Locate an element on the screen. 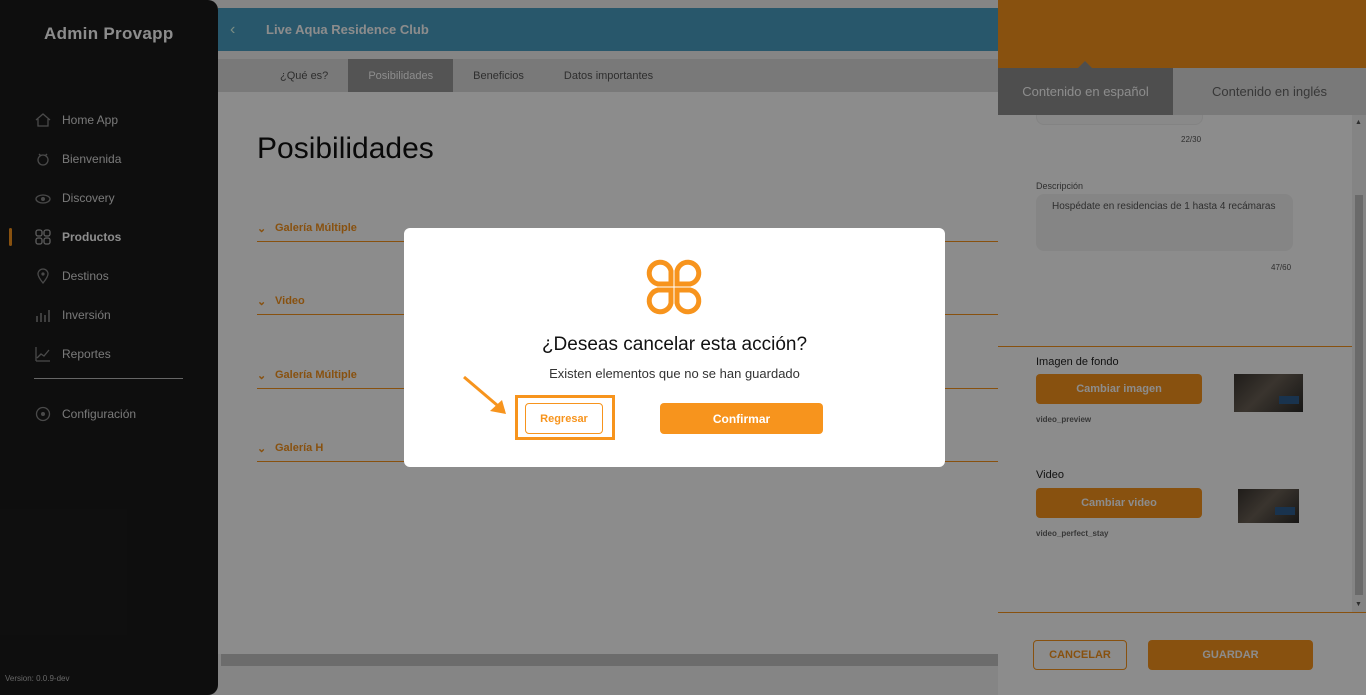 The image size is (1366, 695). pointer-arrow-icon is located at coordinates (484, 394).